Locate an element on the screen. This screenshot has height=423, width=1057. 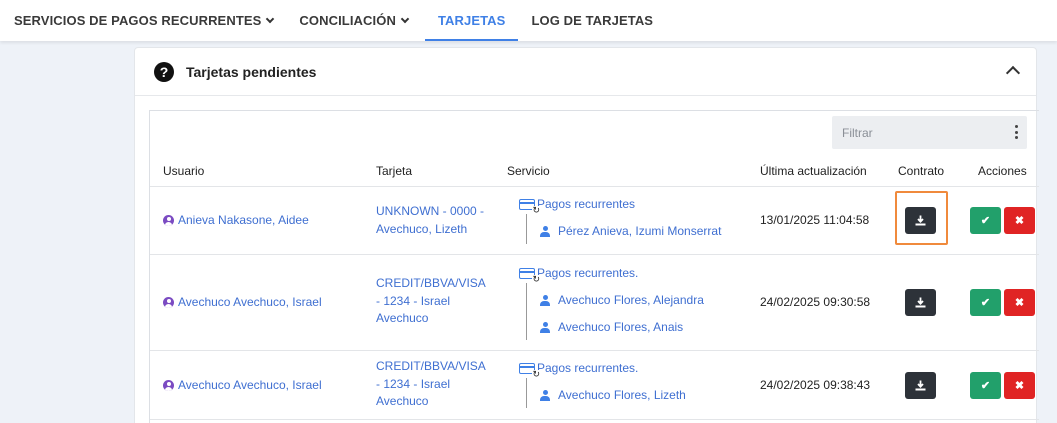
beneficiary-link: Avechuco Flores, Alejandra is located at coordinates (622, 300).